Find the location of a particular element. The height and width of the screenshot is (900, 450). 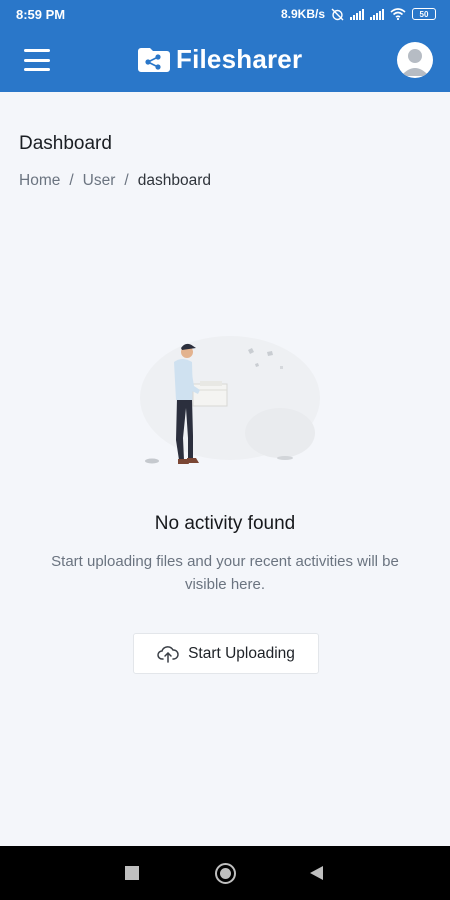

breadcrumb: Home / User / dashboard is located at coordinates (115, 181).